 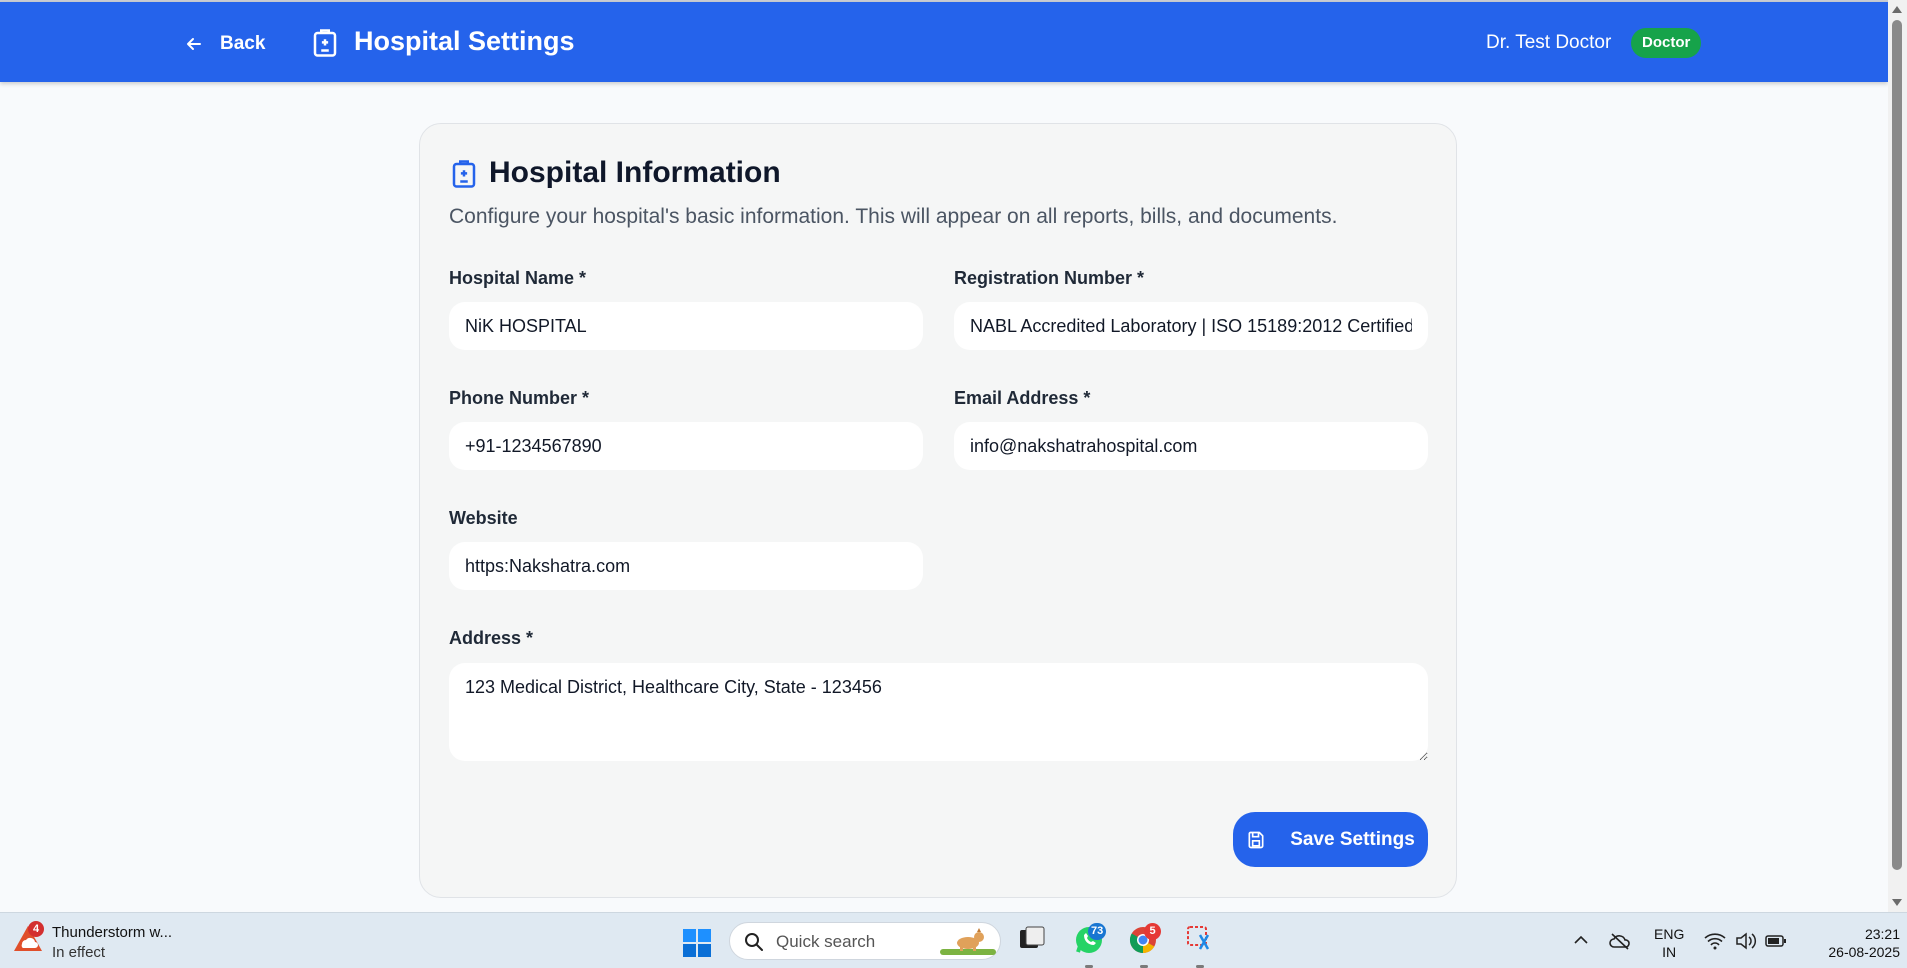 I want to click on snipping-tool-icon, so click(x=1200, y=940).